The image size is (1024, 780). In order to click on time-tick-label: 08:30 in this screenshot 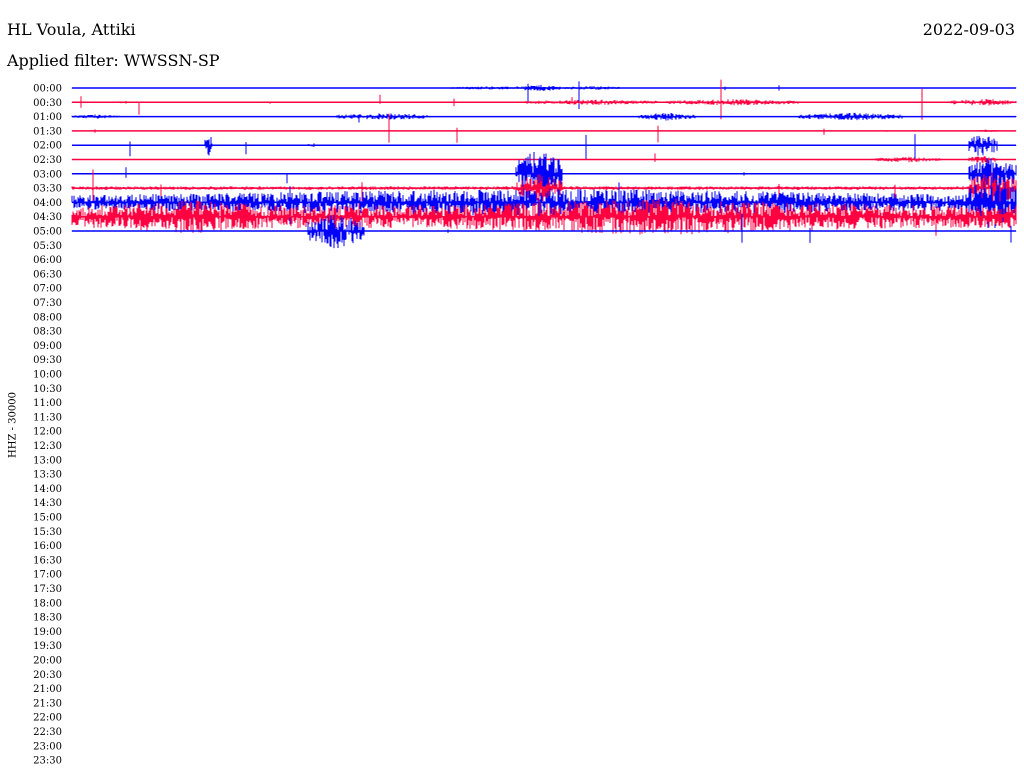, I will do `click(47, 332)`.